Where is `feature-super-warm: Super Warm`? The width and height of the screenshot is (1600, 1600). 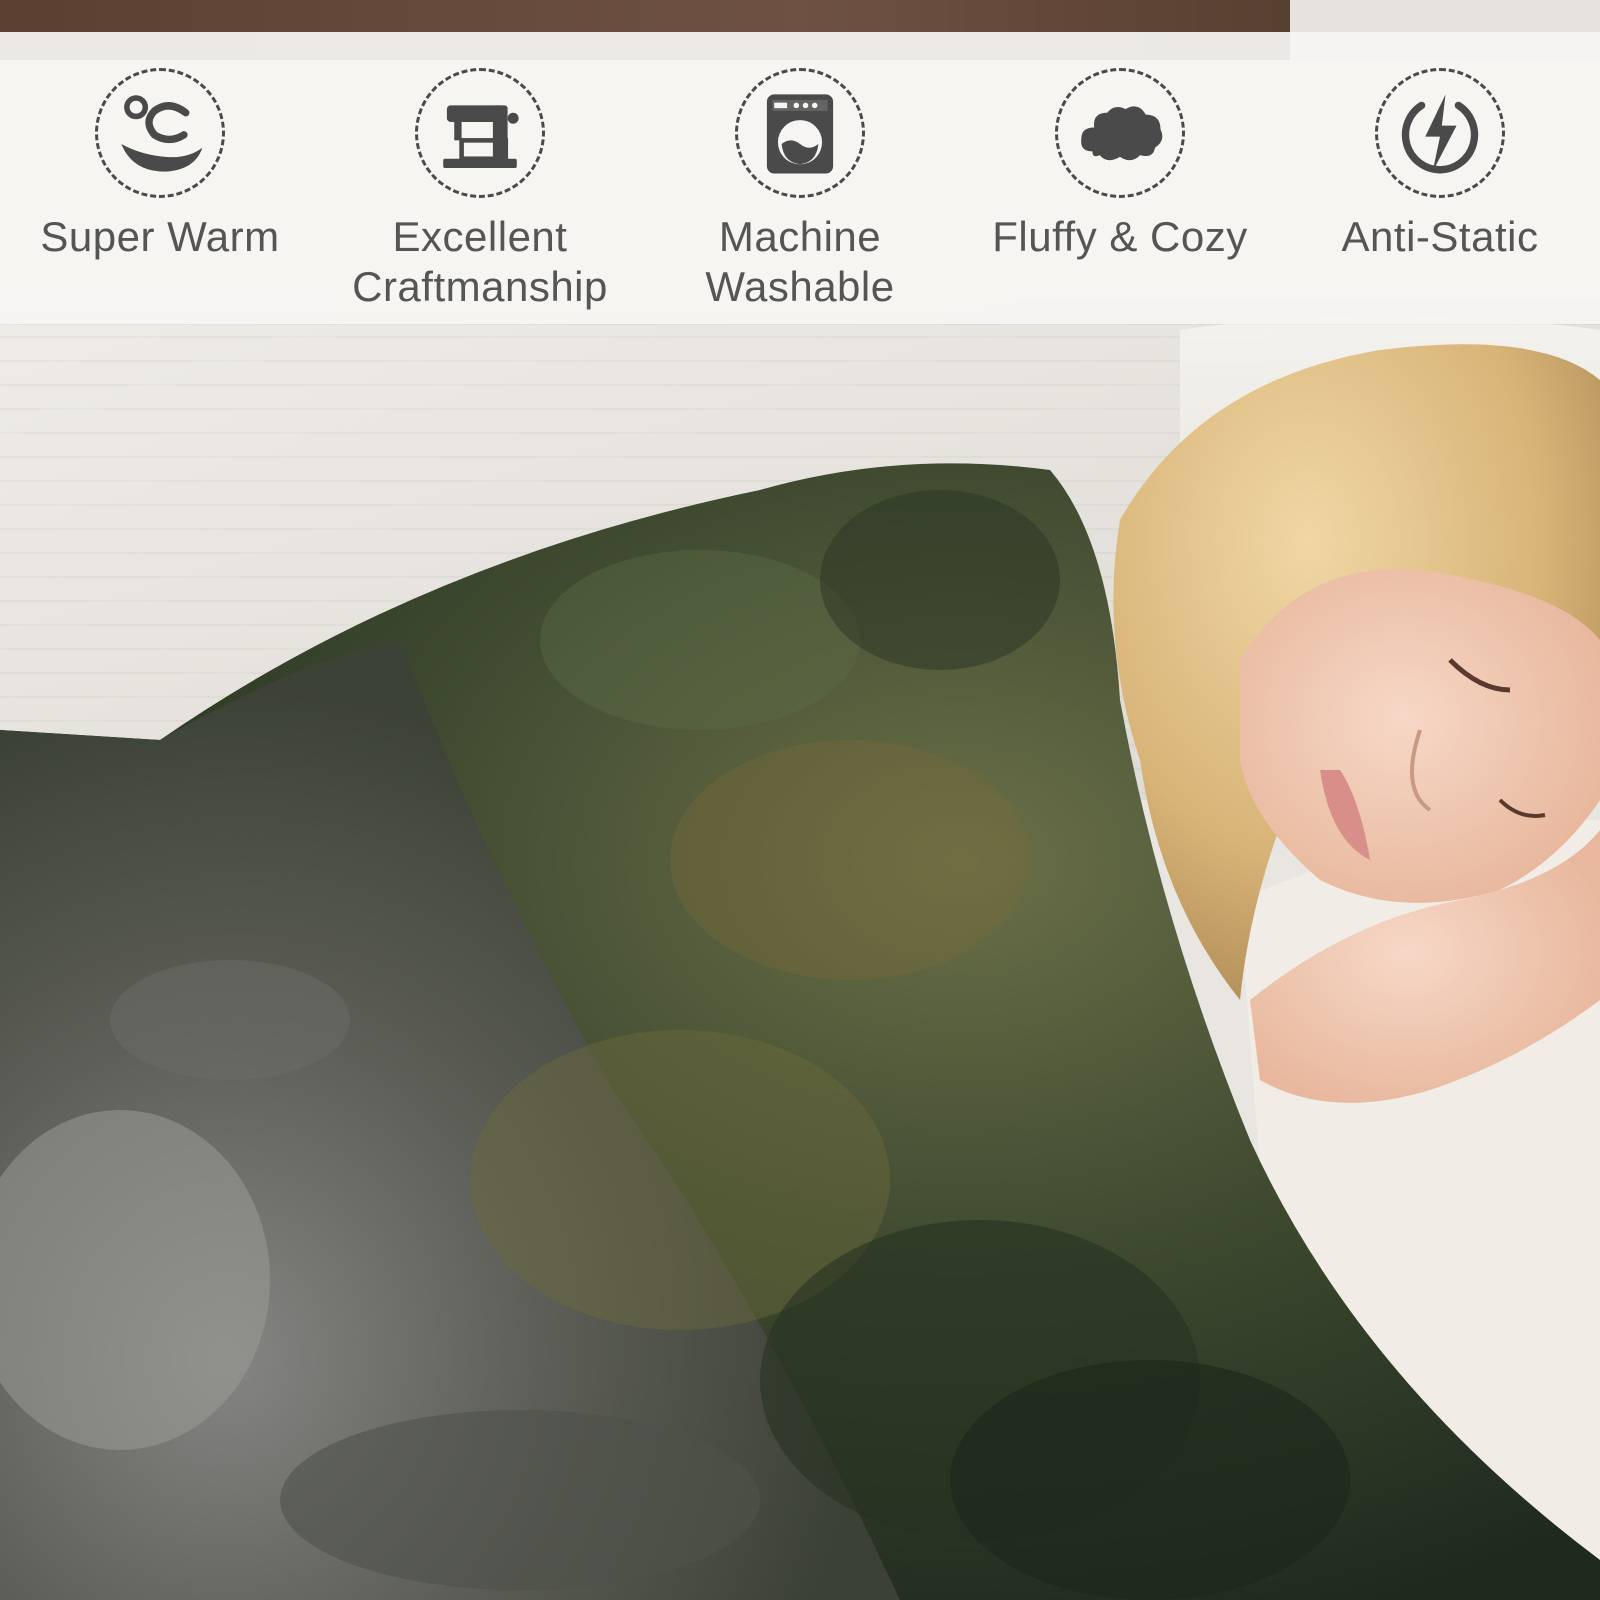
feature-super-warm: Super Warm is located at coordinates (160, 165).